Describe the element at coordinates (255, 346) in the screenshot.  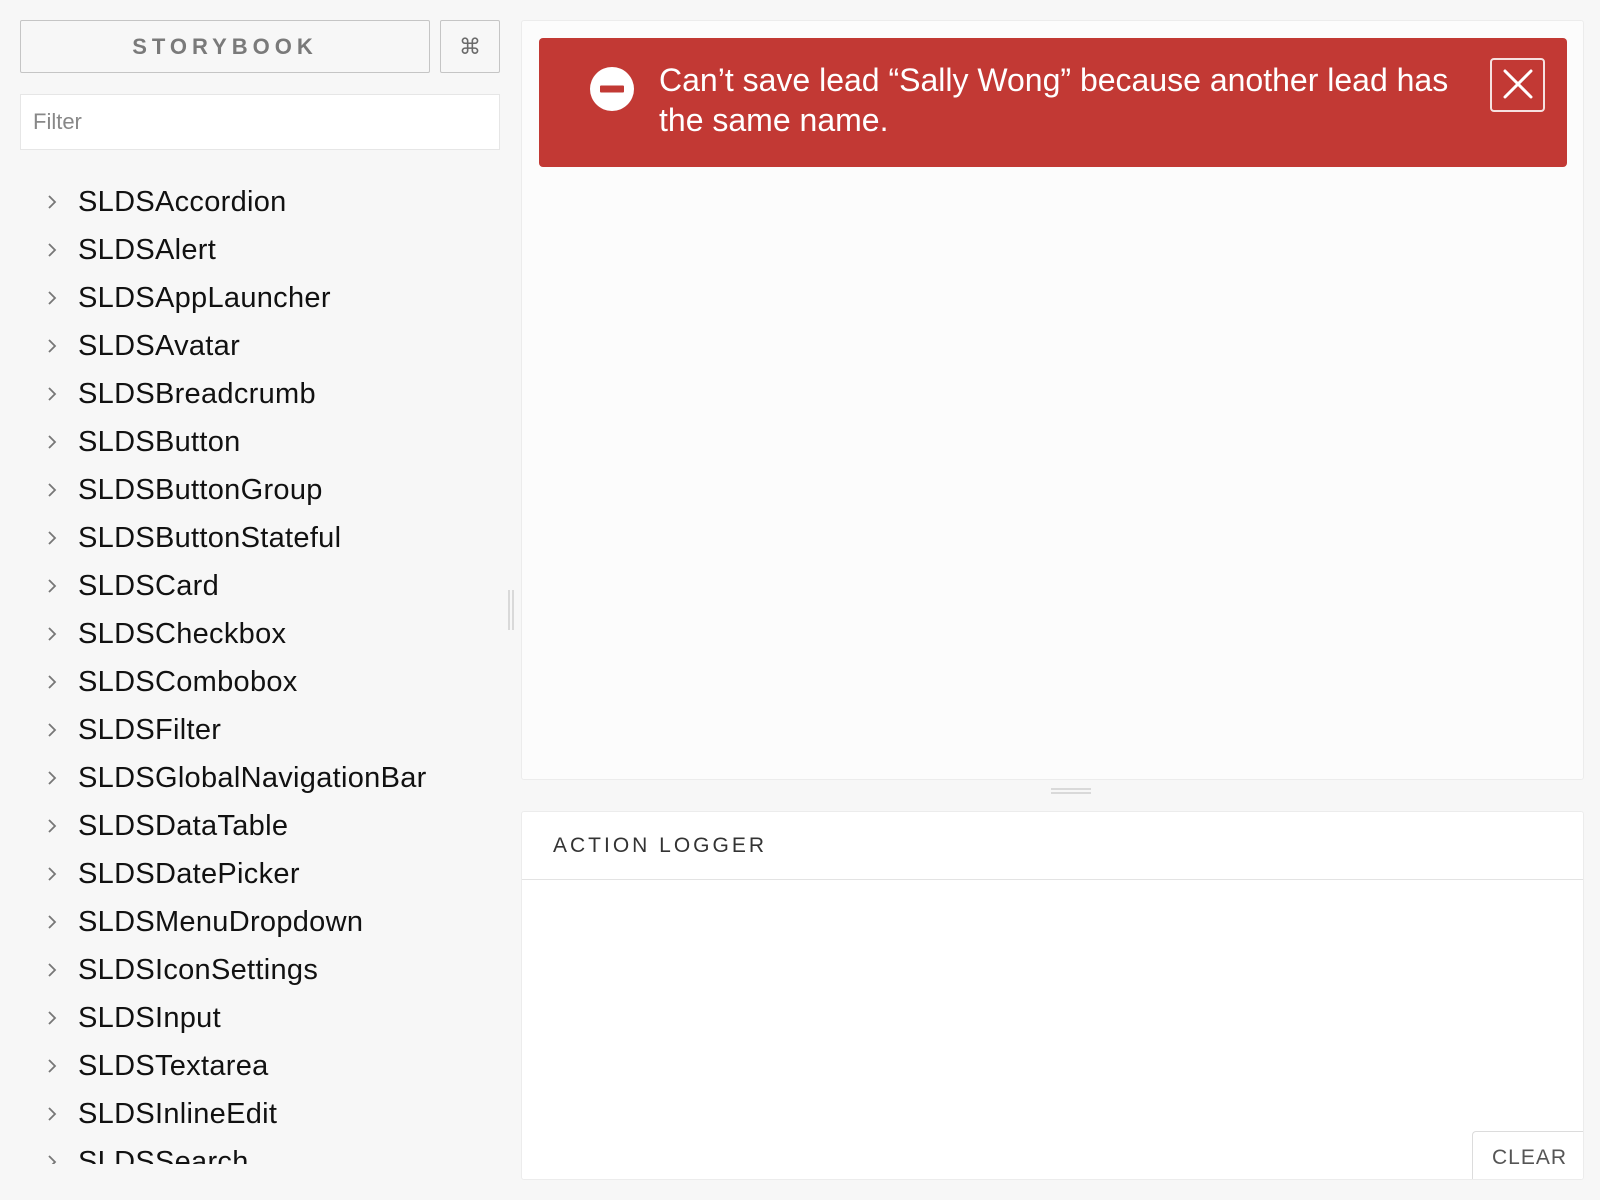
I see `story-item: SLDSAvatar` at that location.